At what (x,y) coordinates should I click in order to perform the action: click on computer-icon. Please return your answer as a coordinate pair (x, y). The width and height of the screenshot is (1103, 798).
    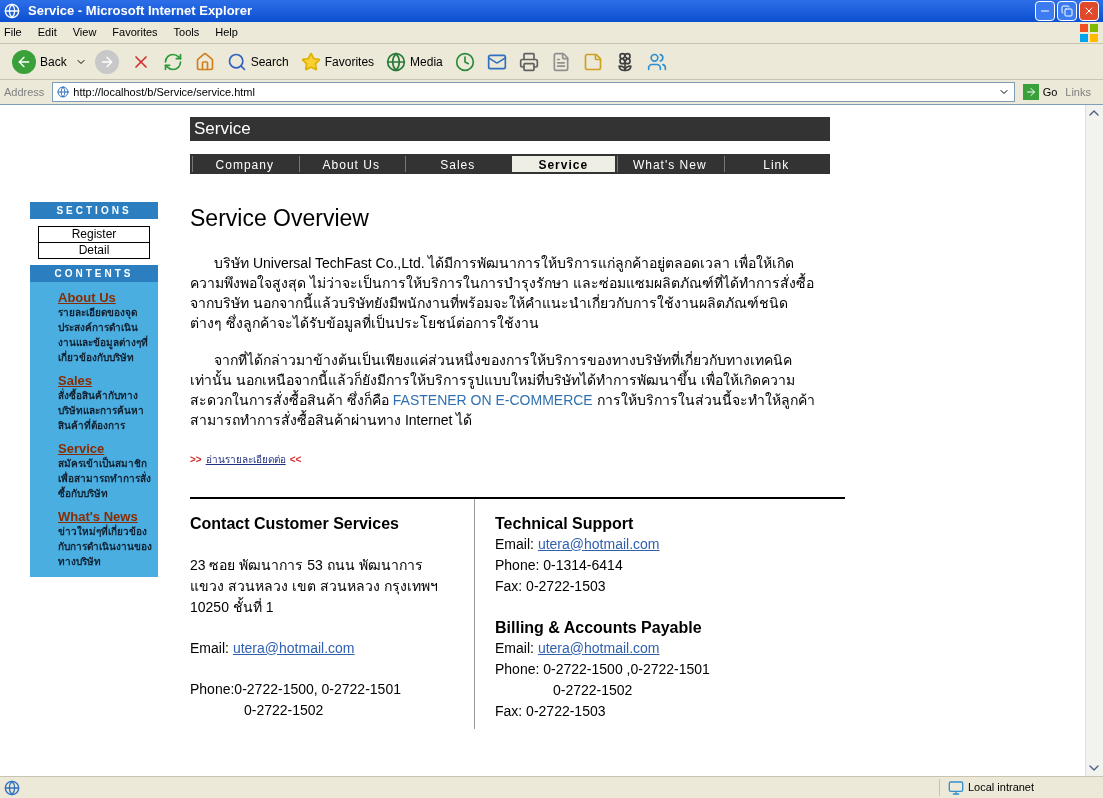
    Looking at the image, I should click on (956, 787).